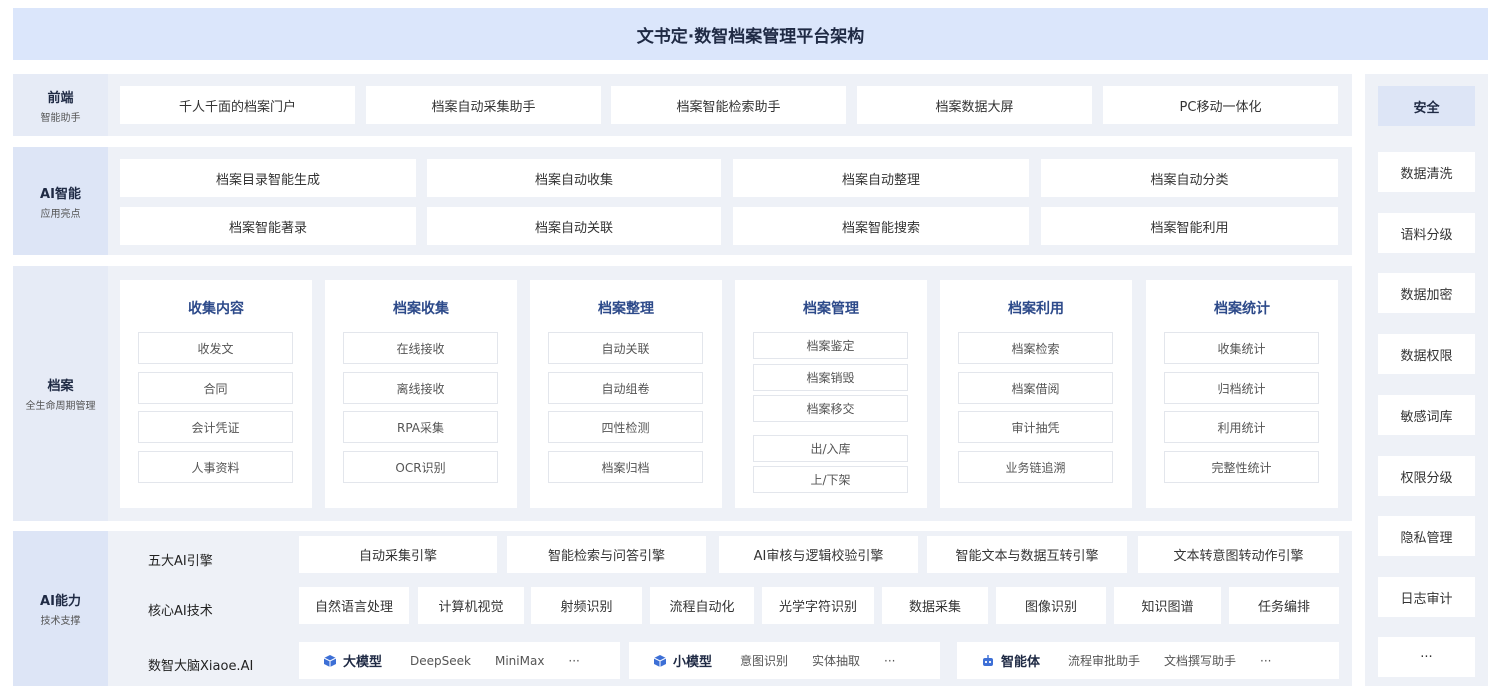 Image resolution: width=1500 pixels, height=686 pixels. I want to click on frontend-item: 千人千面的档案门户, so click(237, 105).